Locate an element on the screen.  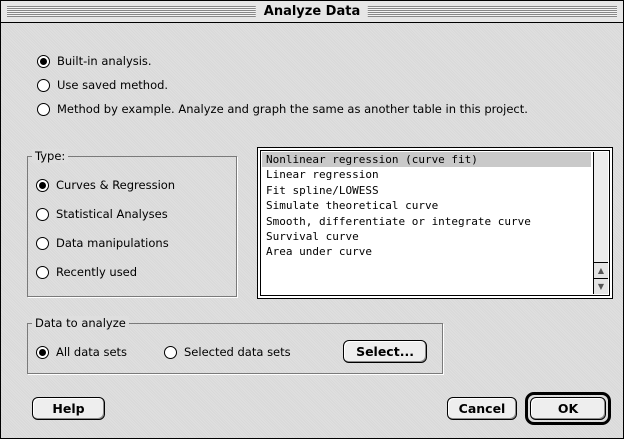
radio-selected-data-sets: Selected data sets is located at coordinates (227, 352).